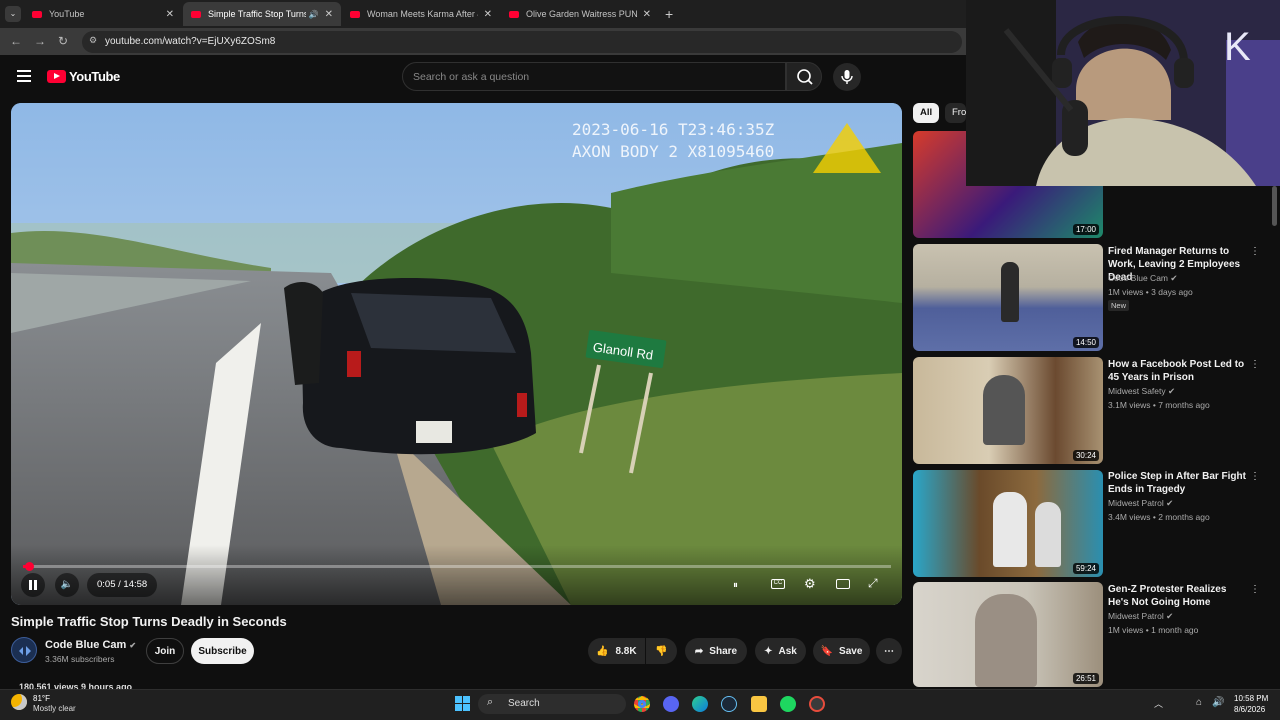 The width and height of the screenshot is (1280, 720). Describe the element at coordinates (90, 645) in the screenshot. I see `channel-name: Code Blue Cam ✔` at that location.